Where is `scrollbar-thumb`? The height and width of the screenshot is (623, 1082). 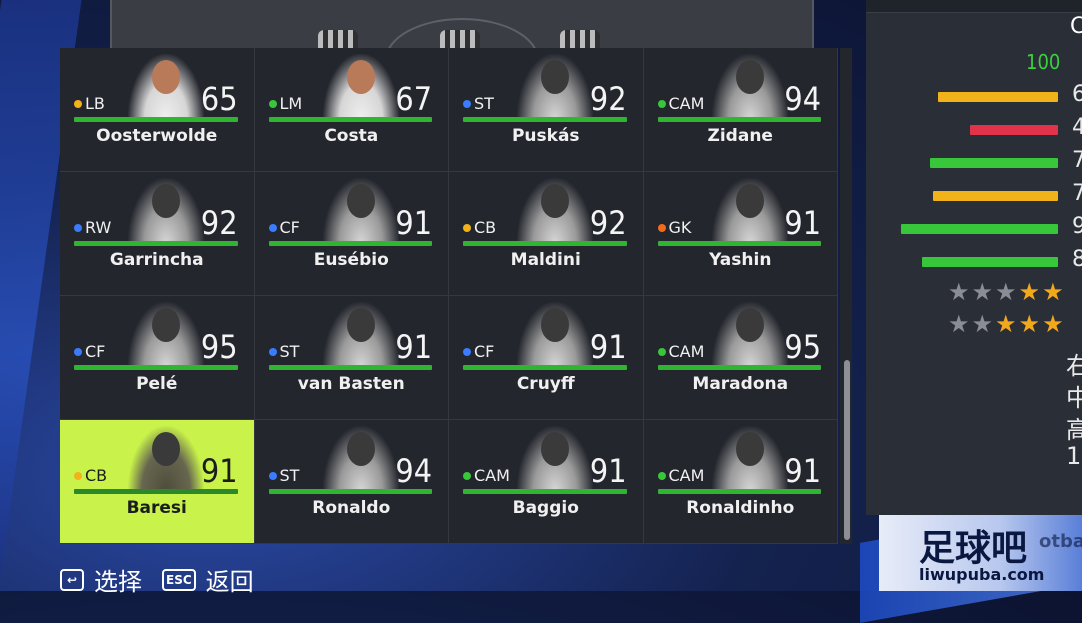
scrollbar-thumb is located at coordinates (847, 450).